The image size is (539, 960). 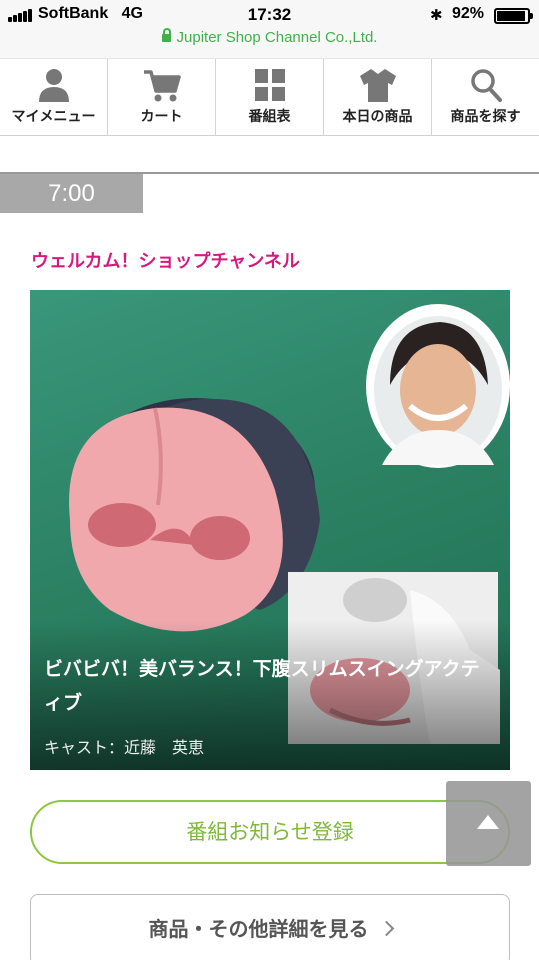 What do you see at coordinates (377, 85) in the screenshot?
I see `shirt-icon` at bounding box center [377, 85].